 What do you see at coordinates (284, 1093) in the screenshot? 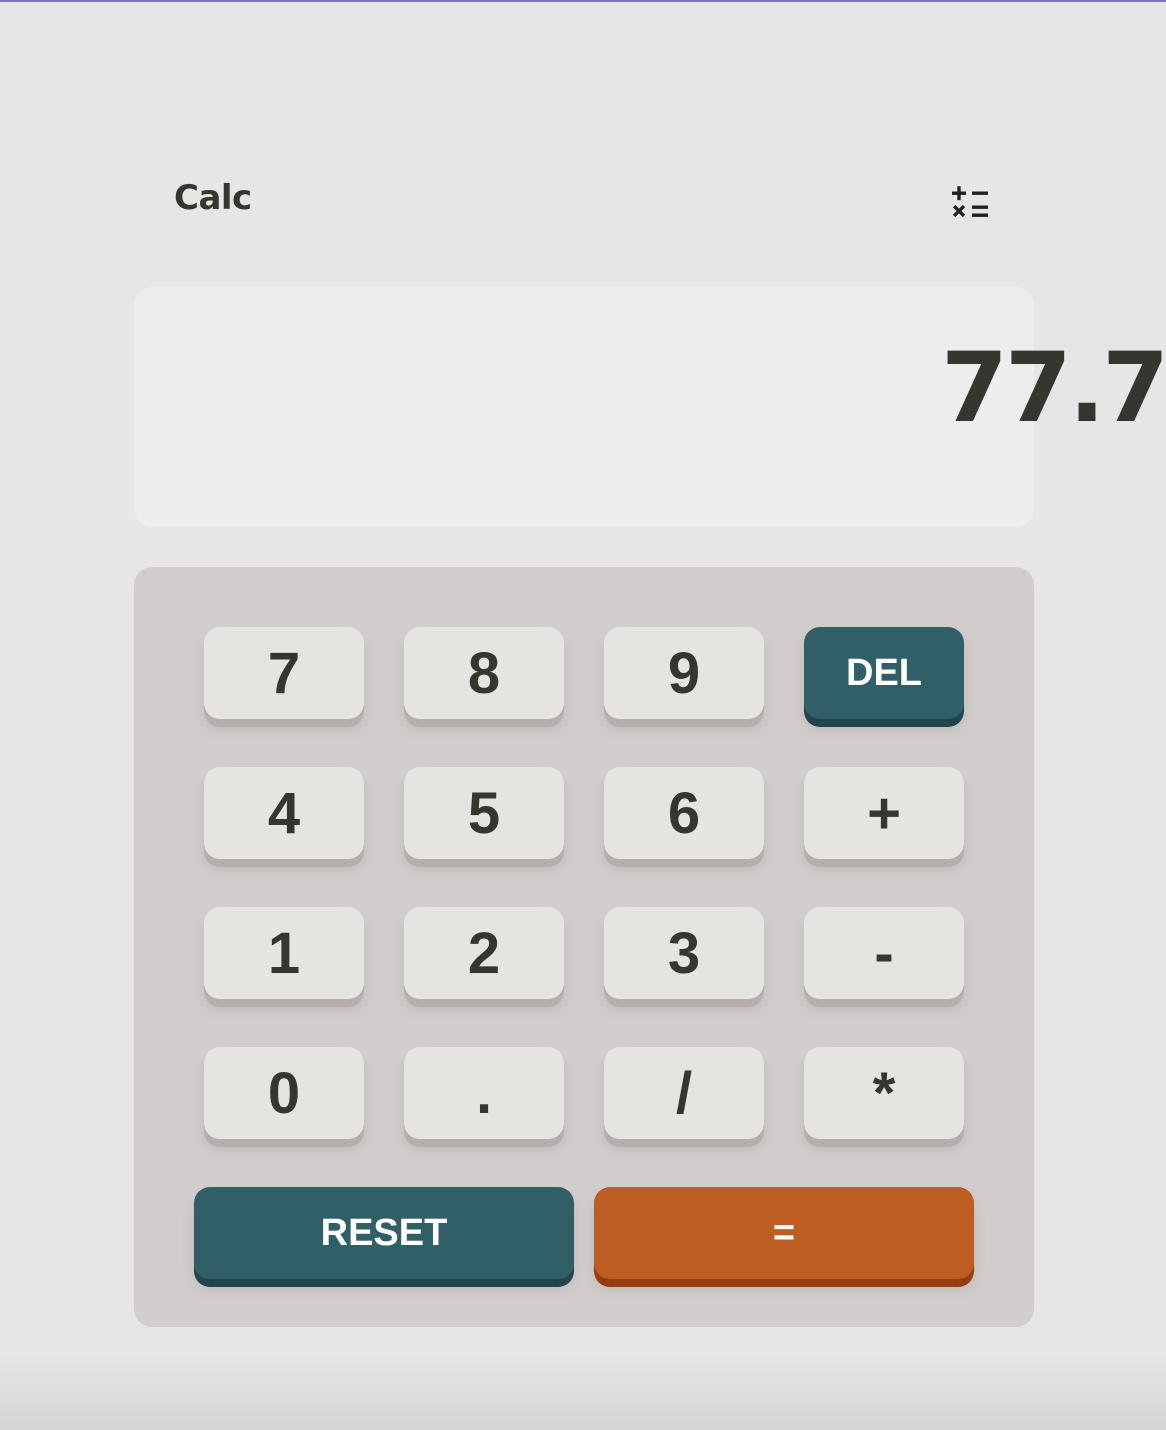
I see `key-0: 0` at bounding box center [284, 1093].